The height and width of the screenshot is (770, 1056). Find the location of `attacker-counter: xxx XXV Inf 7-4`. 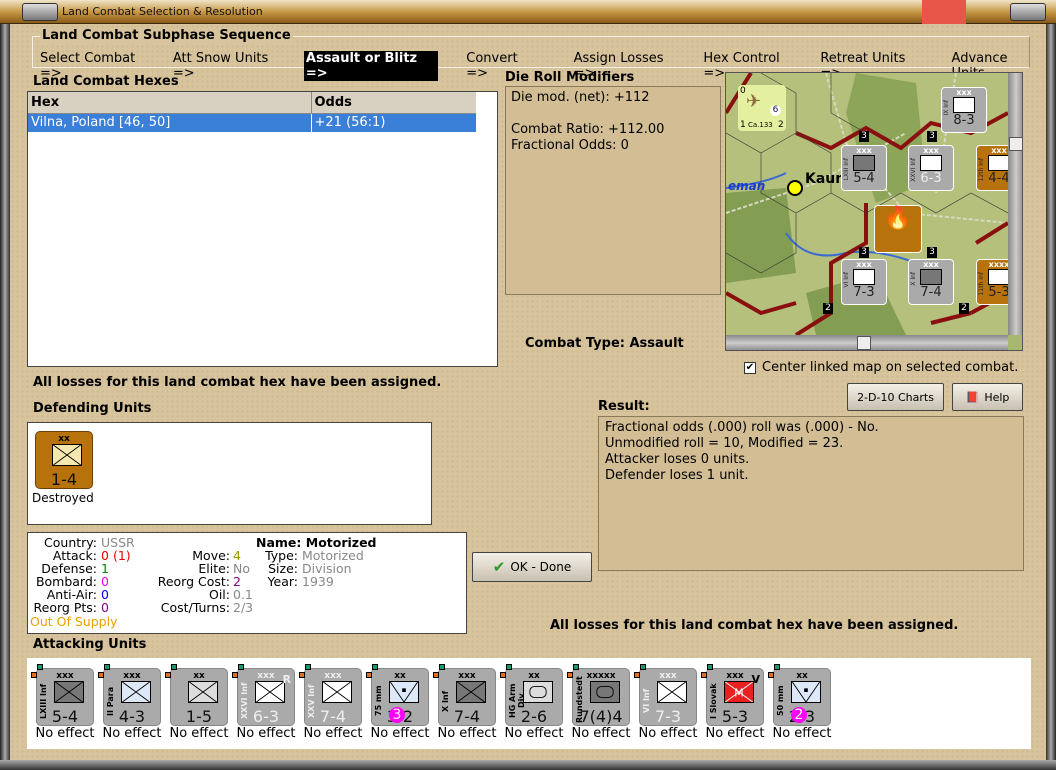

attacker-counter: xxx XXV Inf 7-4 is located at coordinates (330, 695).